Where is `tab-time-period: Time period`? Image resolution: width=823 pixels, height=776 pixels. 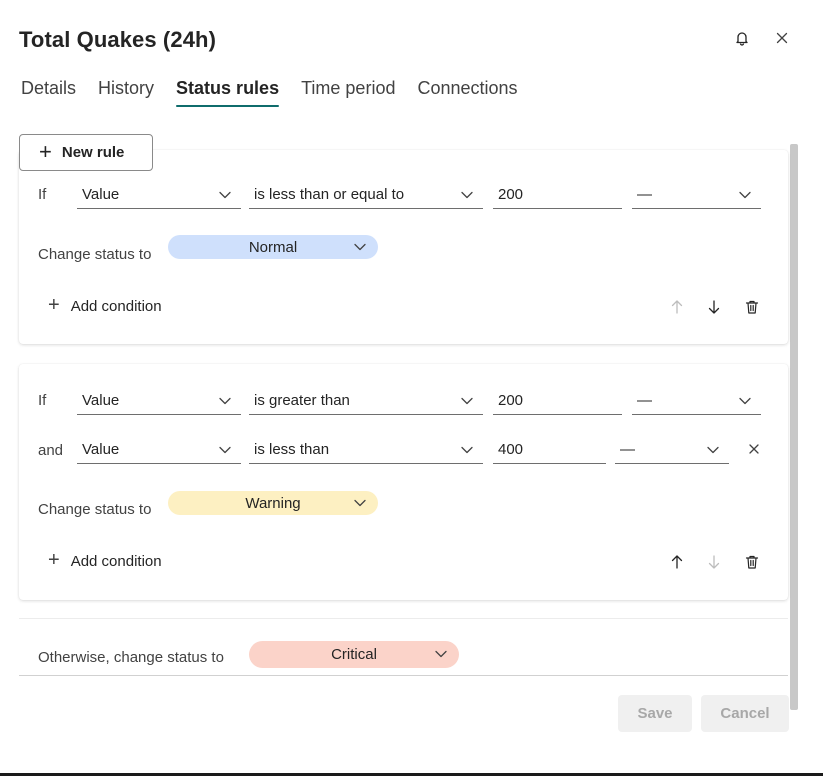 tab-time-period: Time period is located at coordinates (348, 92).